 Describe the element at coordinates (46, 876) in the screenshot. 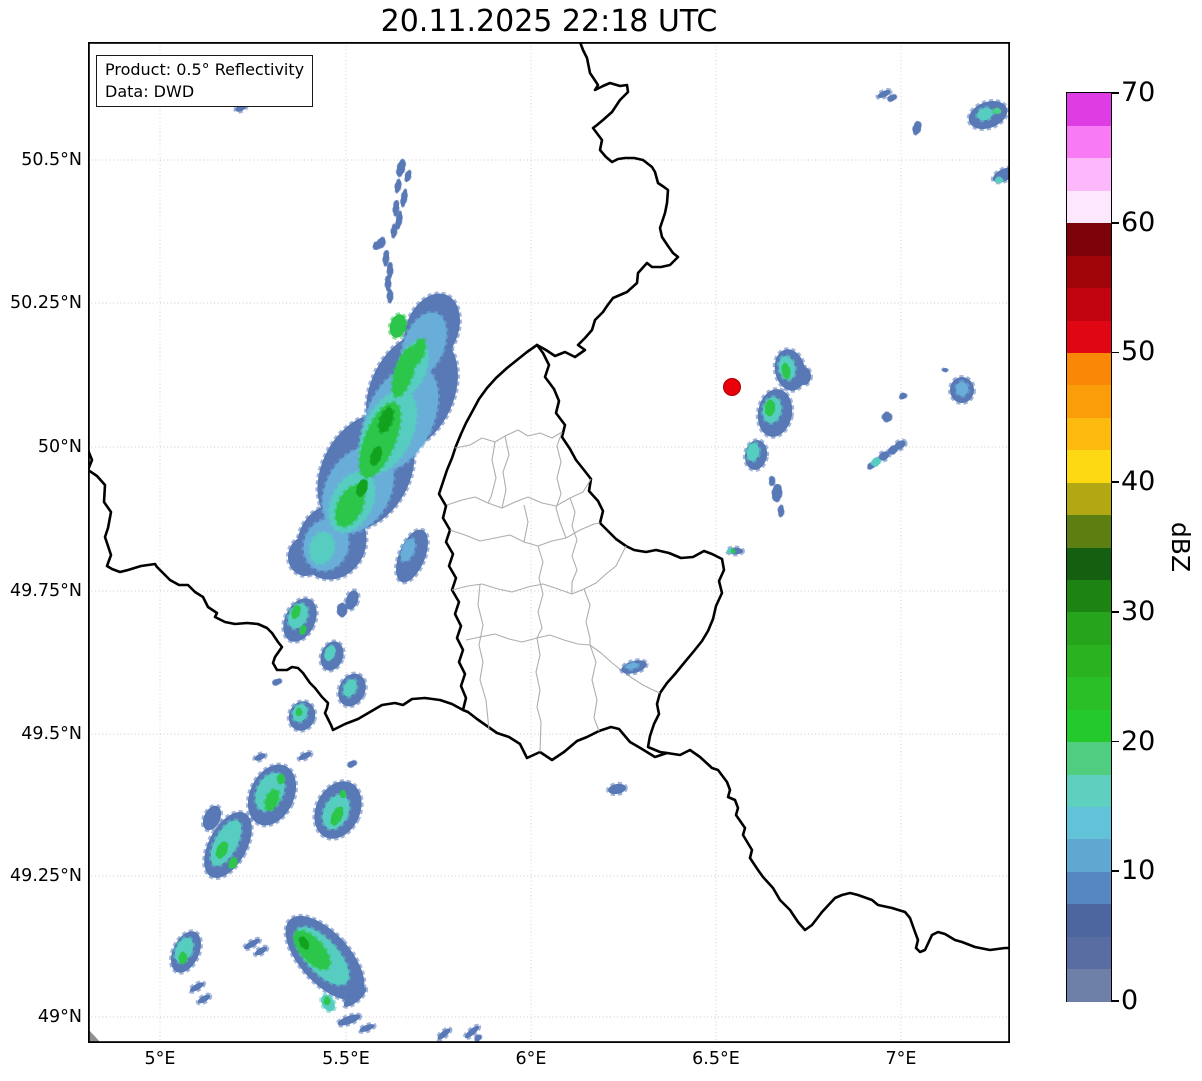

I see `lat-tick-label: 49.25°N` at that location.